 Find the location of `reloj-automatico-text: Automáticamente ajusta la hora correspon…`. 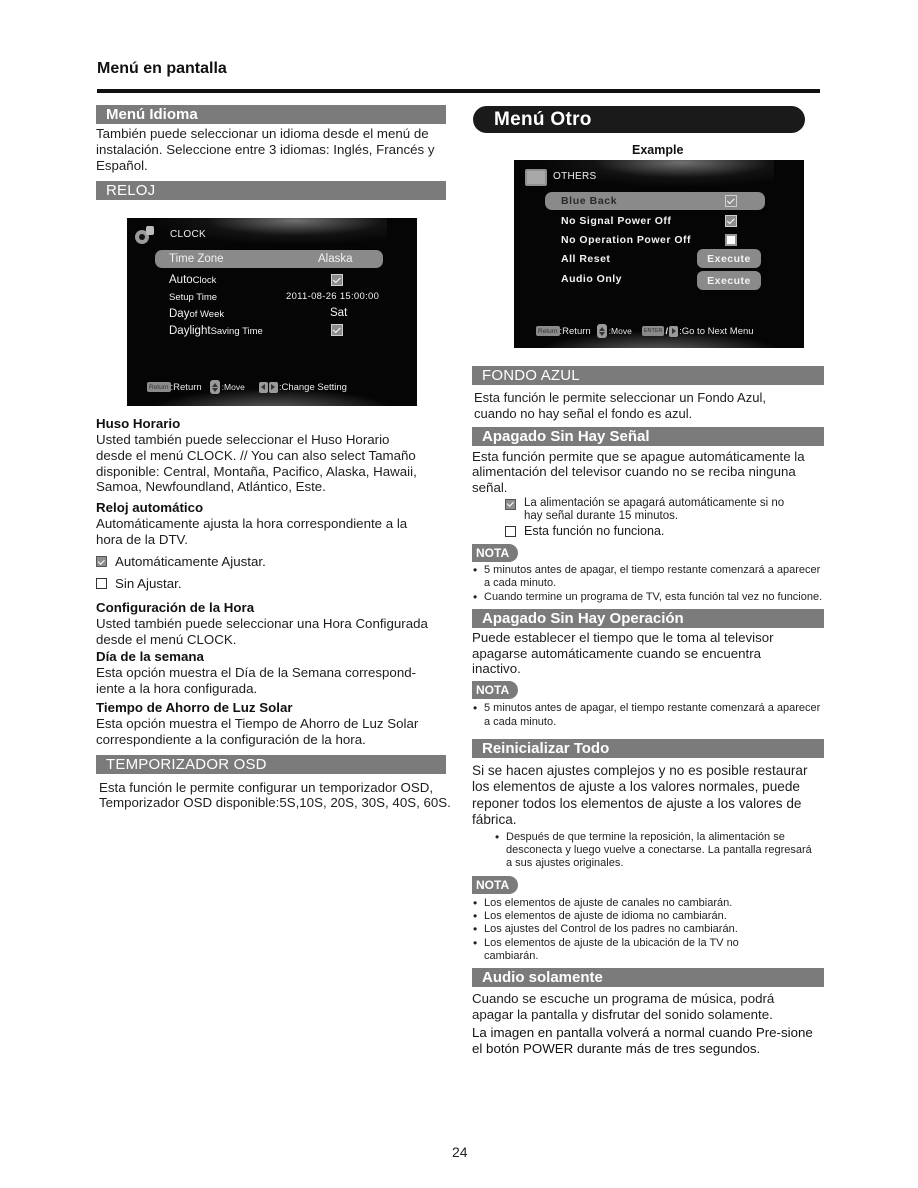

reloj-automatico-text: Automáticamente ajusta la hora correspon… is located at coordinates (252, 531).